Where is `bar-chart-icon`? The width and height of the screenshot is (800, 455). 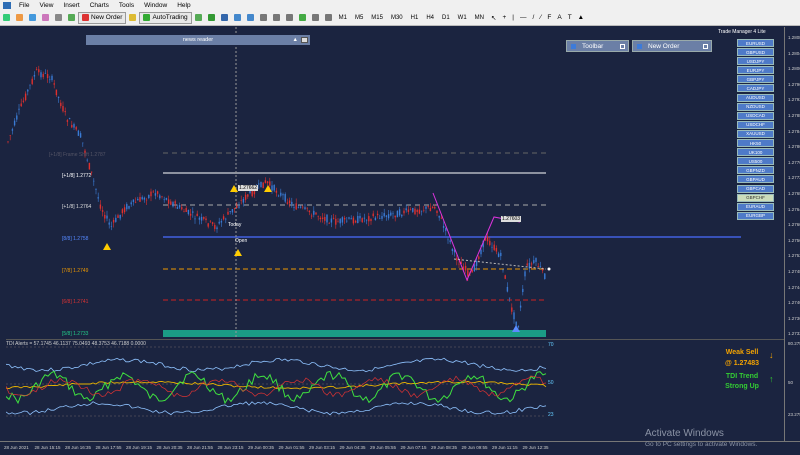
bar-chart-icon is located at coordinates (198, 18).